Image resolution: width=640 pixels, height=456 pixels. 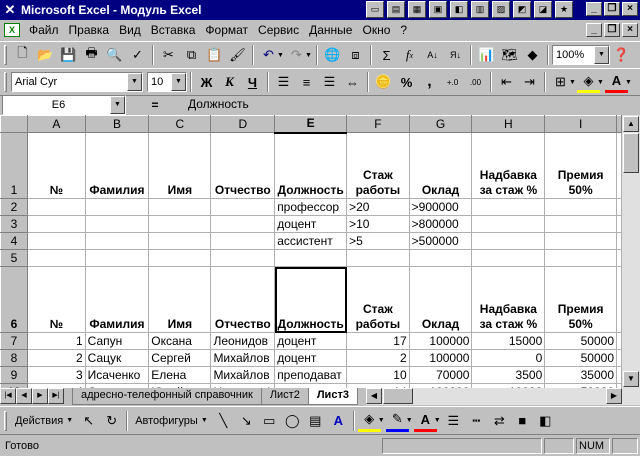 I want to click on map-icon: 🗺, so click(x=509, y=55).